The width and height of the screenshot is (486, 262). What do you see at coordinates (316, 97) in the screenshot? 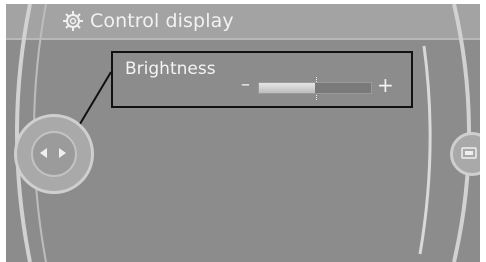
I see `slider-center-mark-bottom` at bounding box center [316, 97].